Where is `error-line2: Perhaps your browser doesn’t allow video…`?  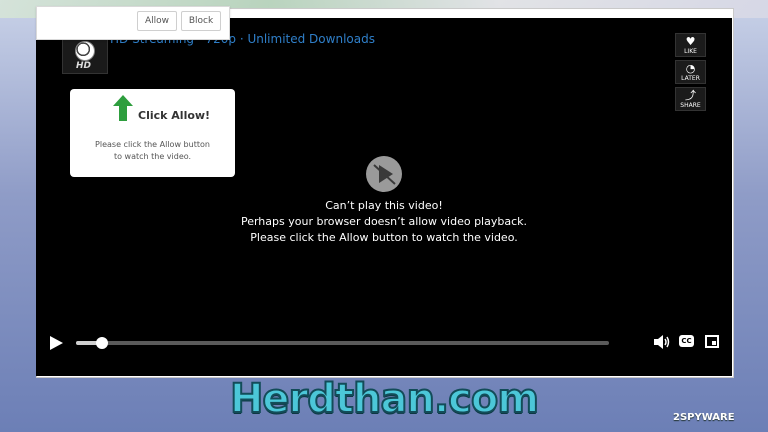
error-line2: Perhaps your browser doesn’t allow video… is located at coordinates (384, 221).